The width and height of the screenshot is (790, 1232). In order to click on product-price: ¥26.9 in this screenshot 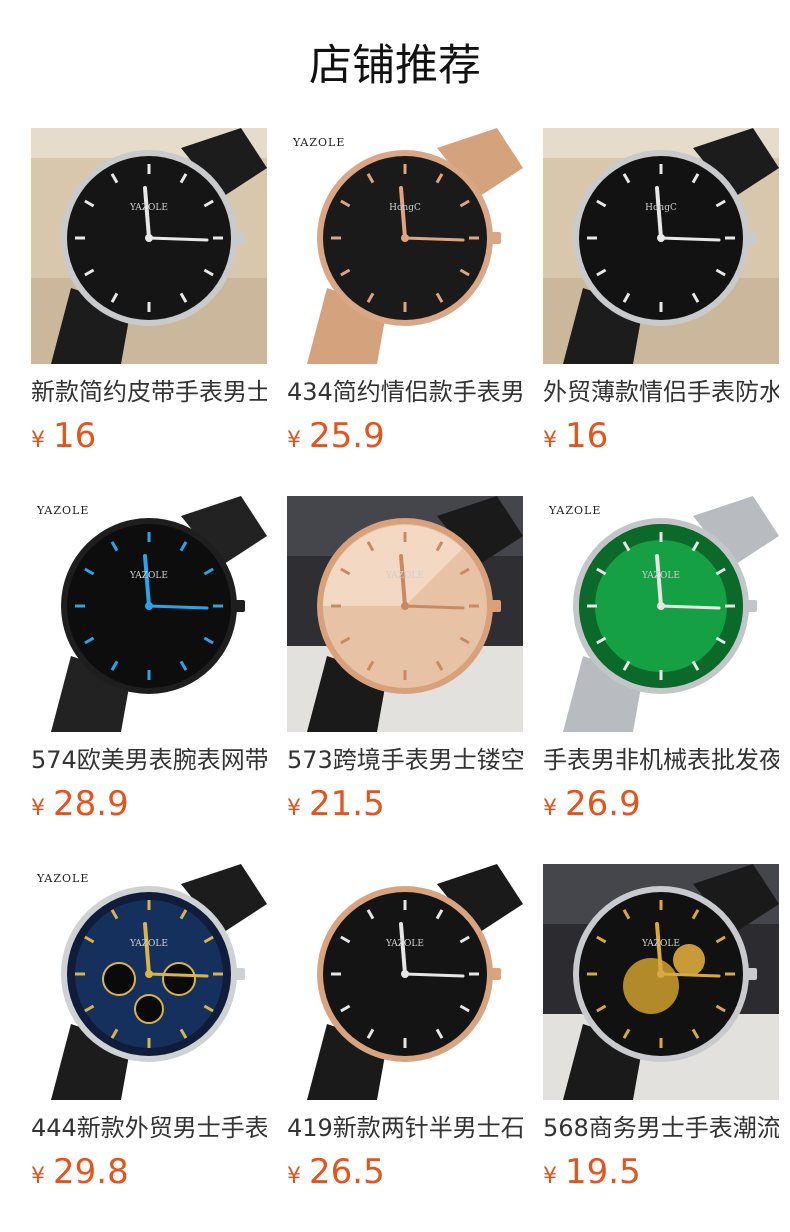, I will do `click(592, 806)`.